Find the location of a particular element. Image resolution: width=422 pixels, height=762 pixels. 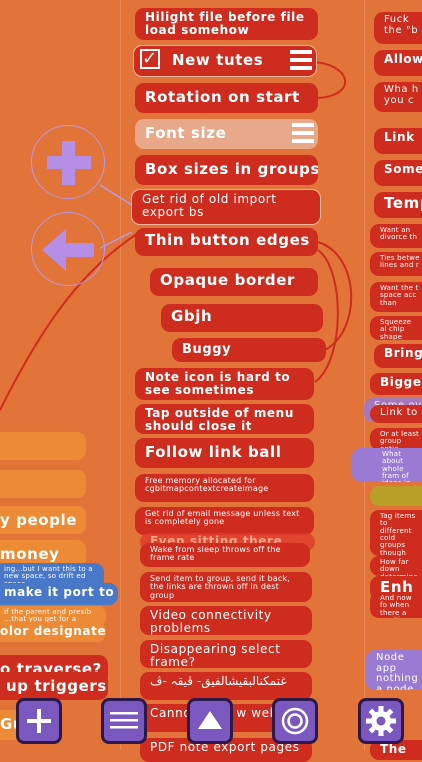

note-right-fuck: Fuck the "b is located at coordinates (398, 28).